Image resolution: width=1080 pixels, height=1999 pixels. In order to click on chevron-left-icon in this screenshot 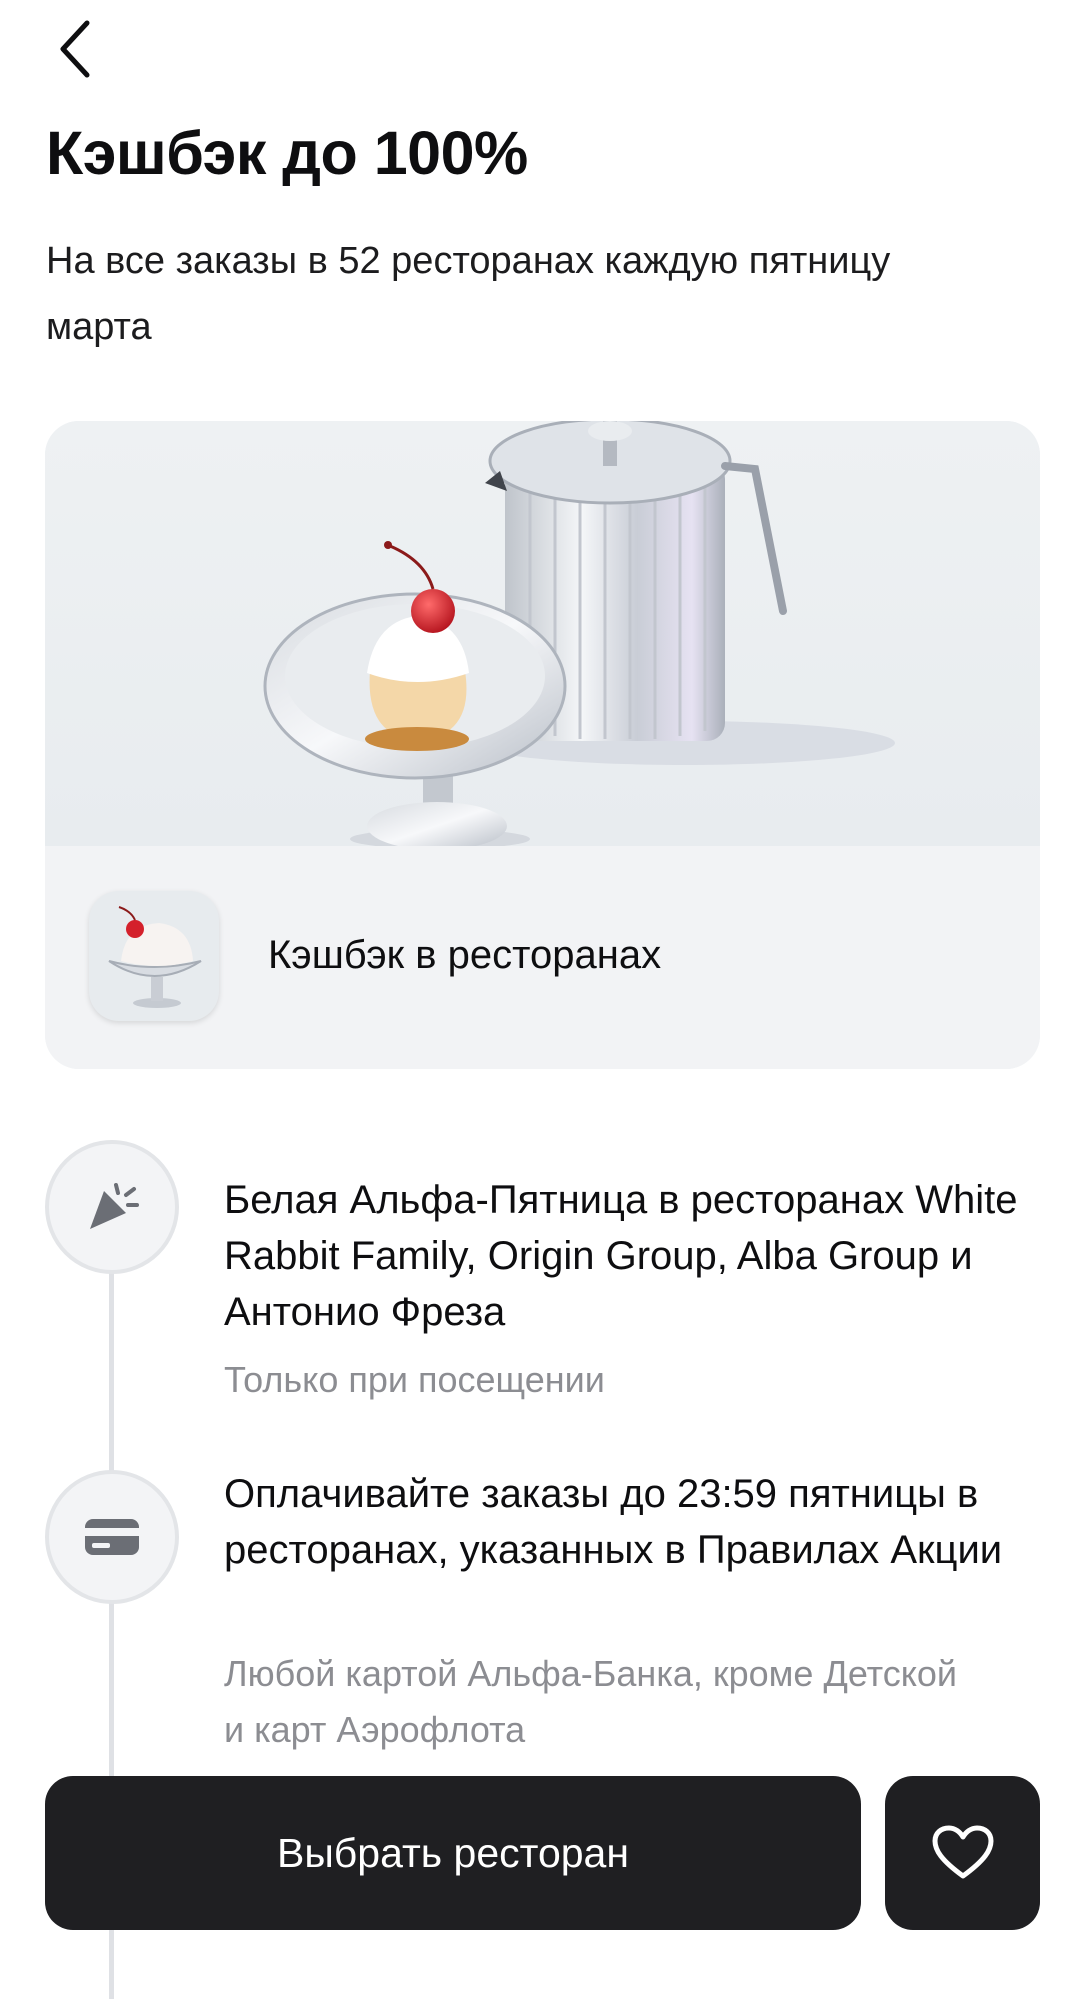, I will do `click(75, 49)`.